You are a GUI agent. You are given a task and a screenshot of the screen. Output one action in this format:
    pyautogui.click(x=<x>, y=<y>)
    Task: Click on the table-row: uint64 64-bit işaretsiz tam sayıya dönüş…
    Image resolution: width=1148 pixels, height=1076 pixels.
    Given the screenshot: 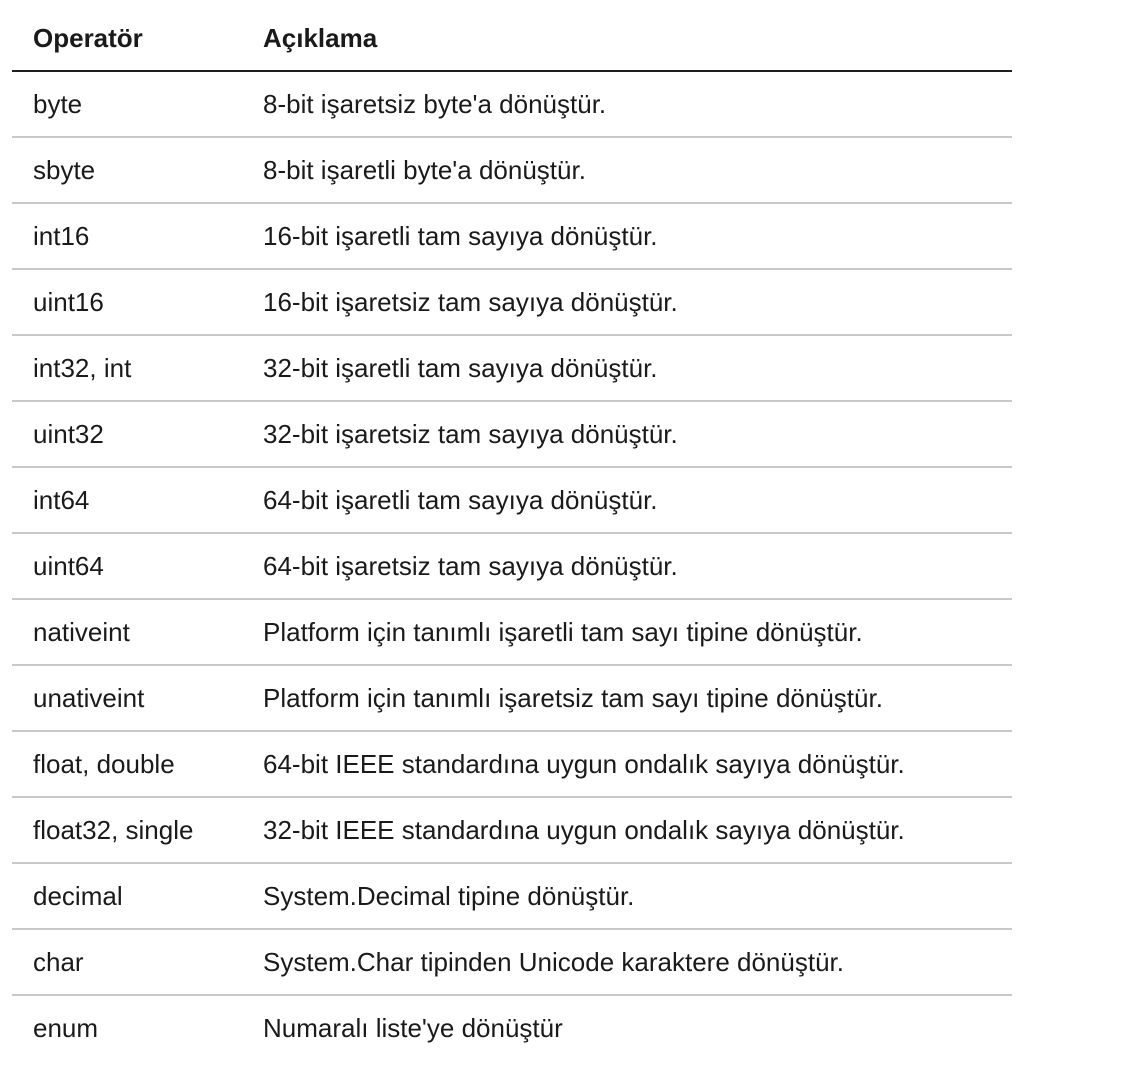 What is the action you would take?
    pyautogui.click(x=512, y=566)
    